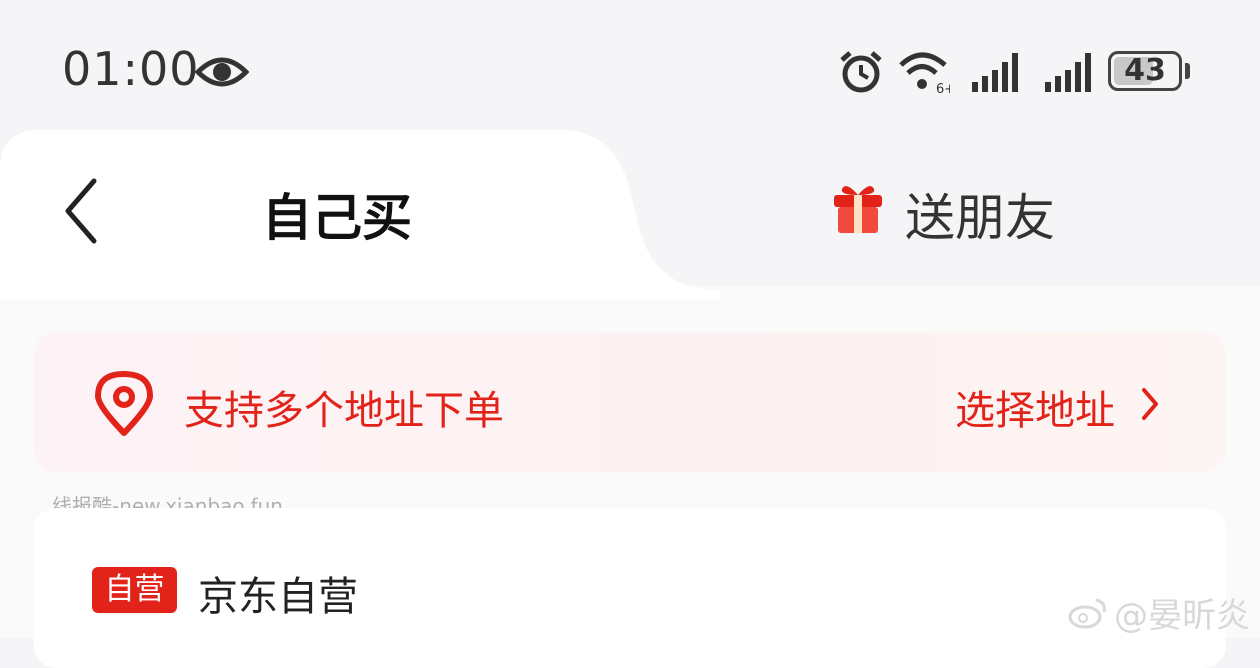 This screenshot has height=668, width=1260. What do you see at coordinates (980, 214) in the screenshot?
I see `tab-friend-label: 送朋友` at bounding box center [980, 214].